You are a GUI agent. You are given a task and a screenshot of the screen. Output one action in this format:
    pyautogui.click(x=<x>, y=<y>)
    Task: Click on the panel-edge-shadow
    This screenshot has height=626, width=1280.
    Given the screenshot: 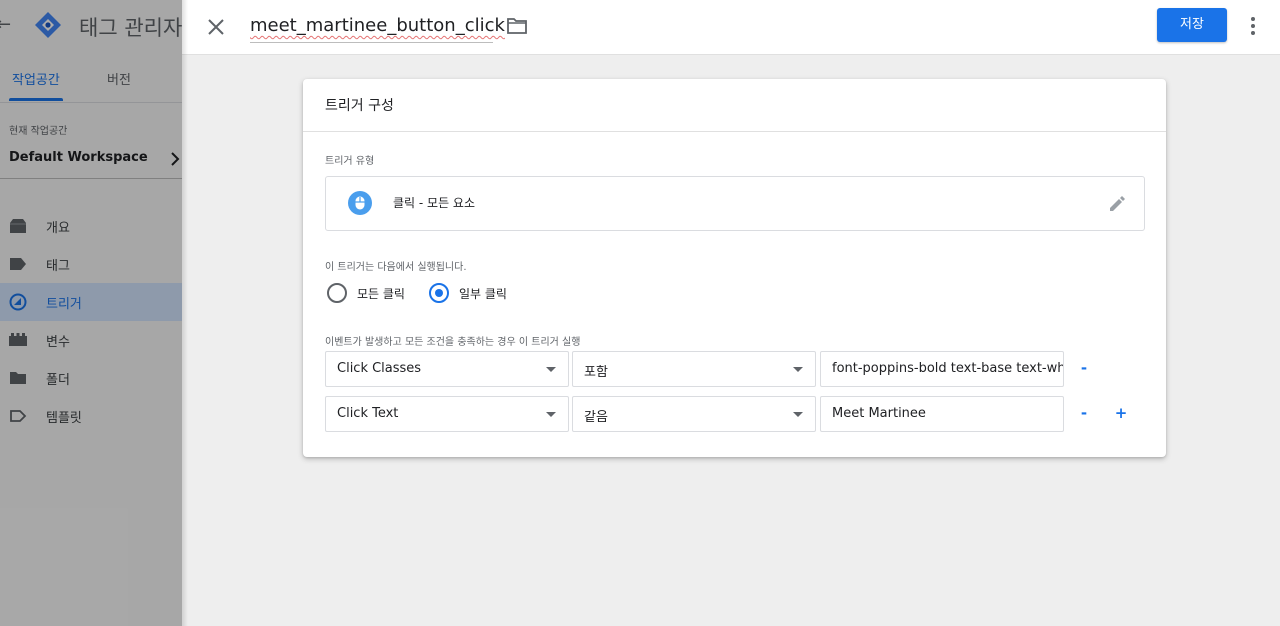 What is the action you would take?
    pyautogui.click(x=185, y=313)
    